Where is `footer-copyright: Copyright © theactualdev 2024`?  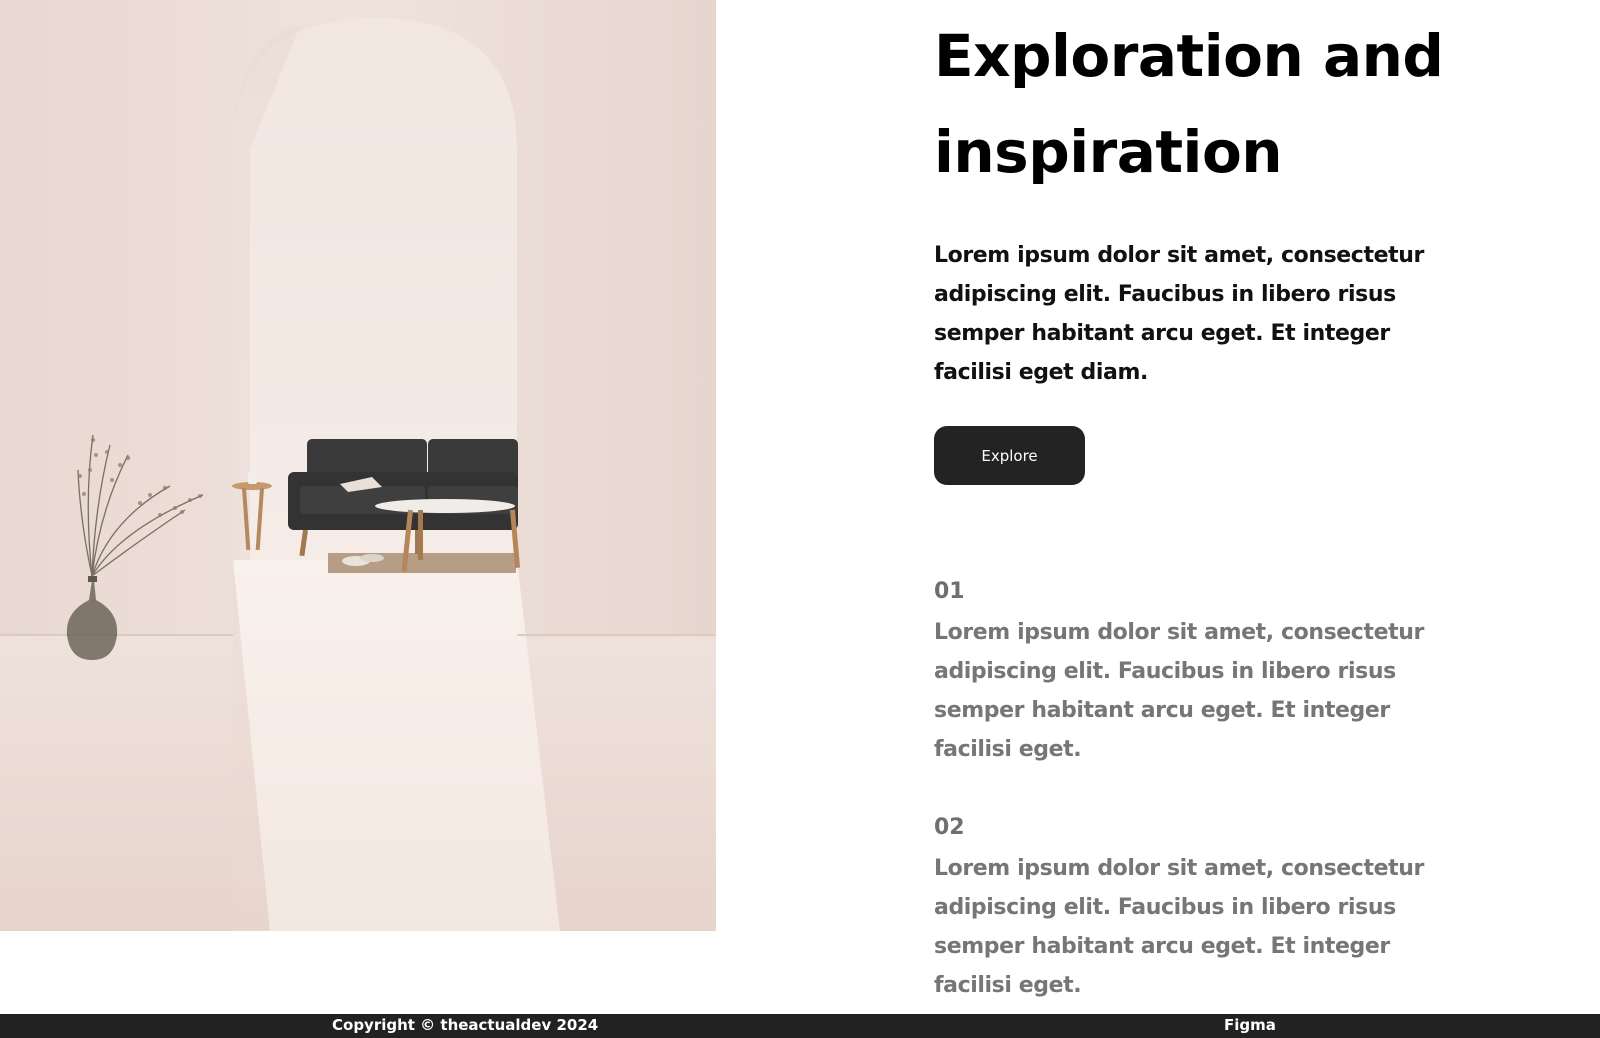 footer-copyright: Copyright © theactualdev 2024 is located at coordinates (465, 1025).